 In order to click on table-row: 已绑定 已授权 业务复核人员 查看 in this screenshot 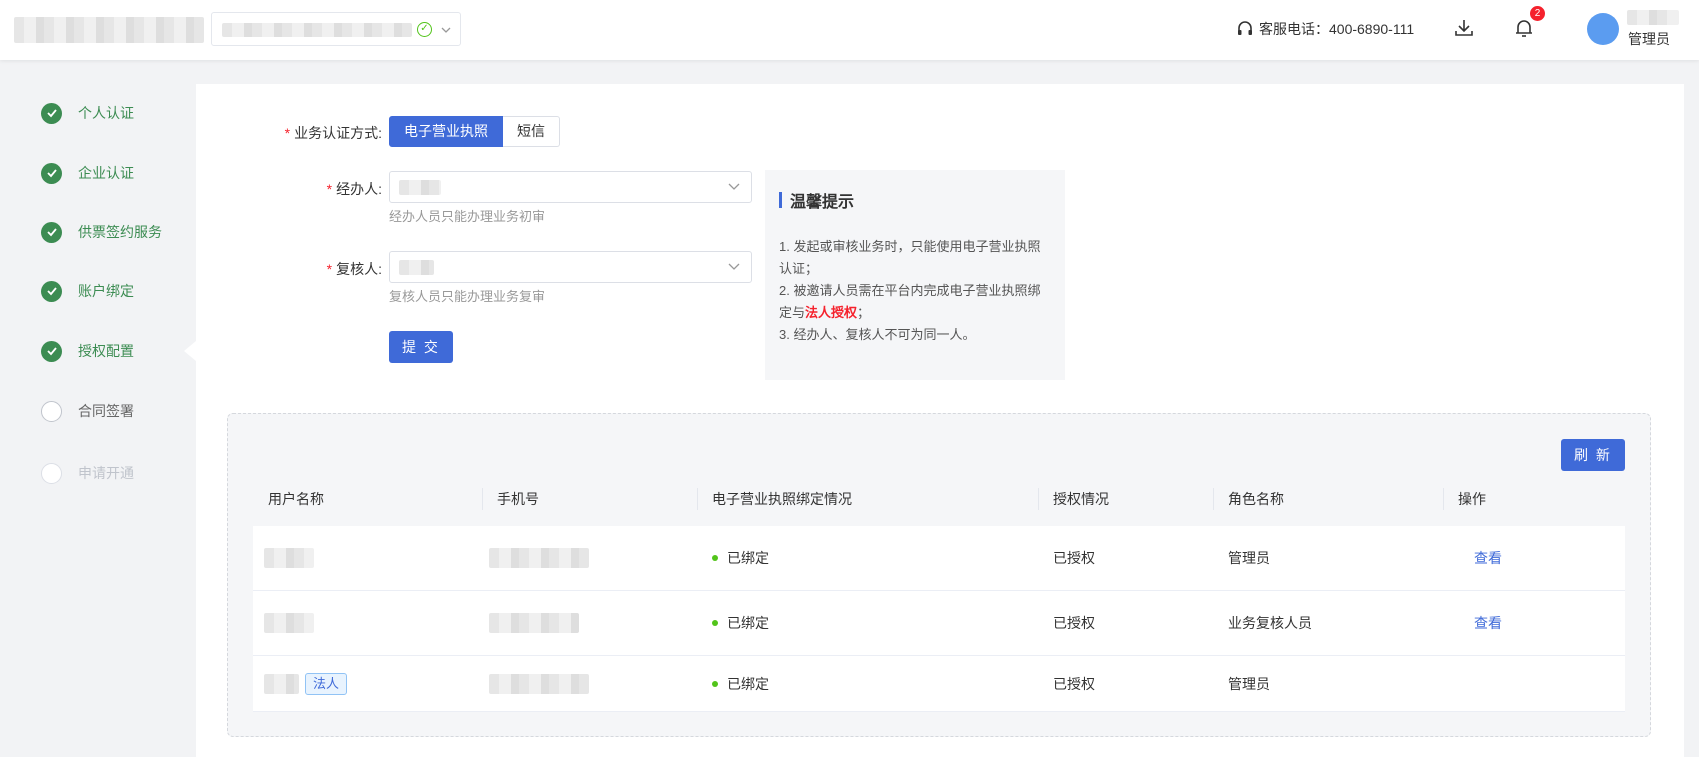, I will do `click(939, 623)`.